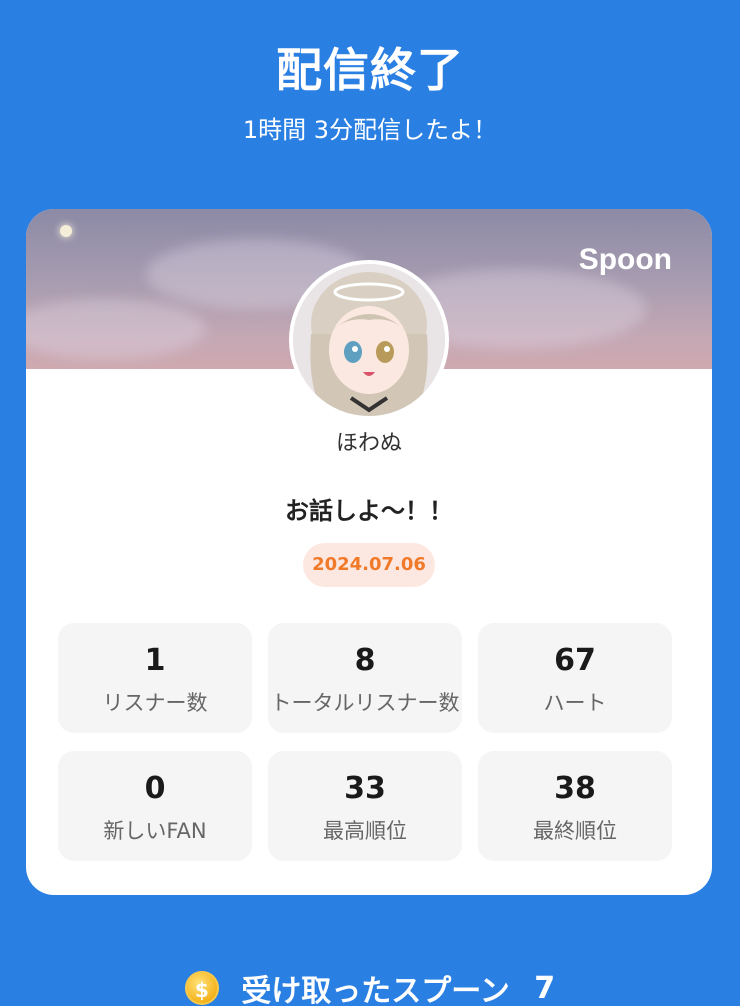 The height and width of the screenshot is (1006, 740). I want to click on stat-total-listeners: 8 トータルリスナー数, so click(365, 678).